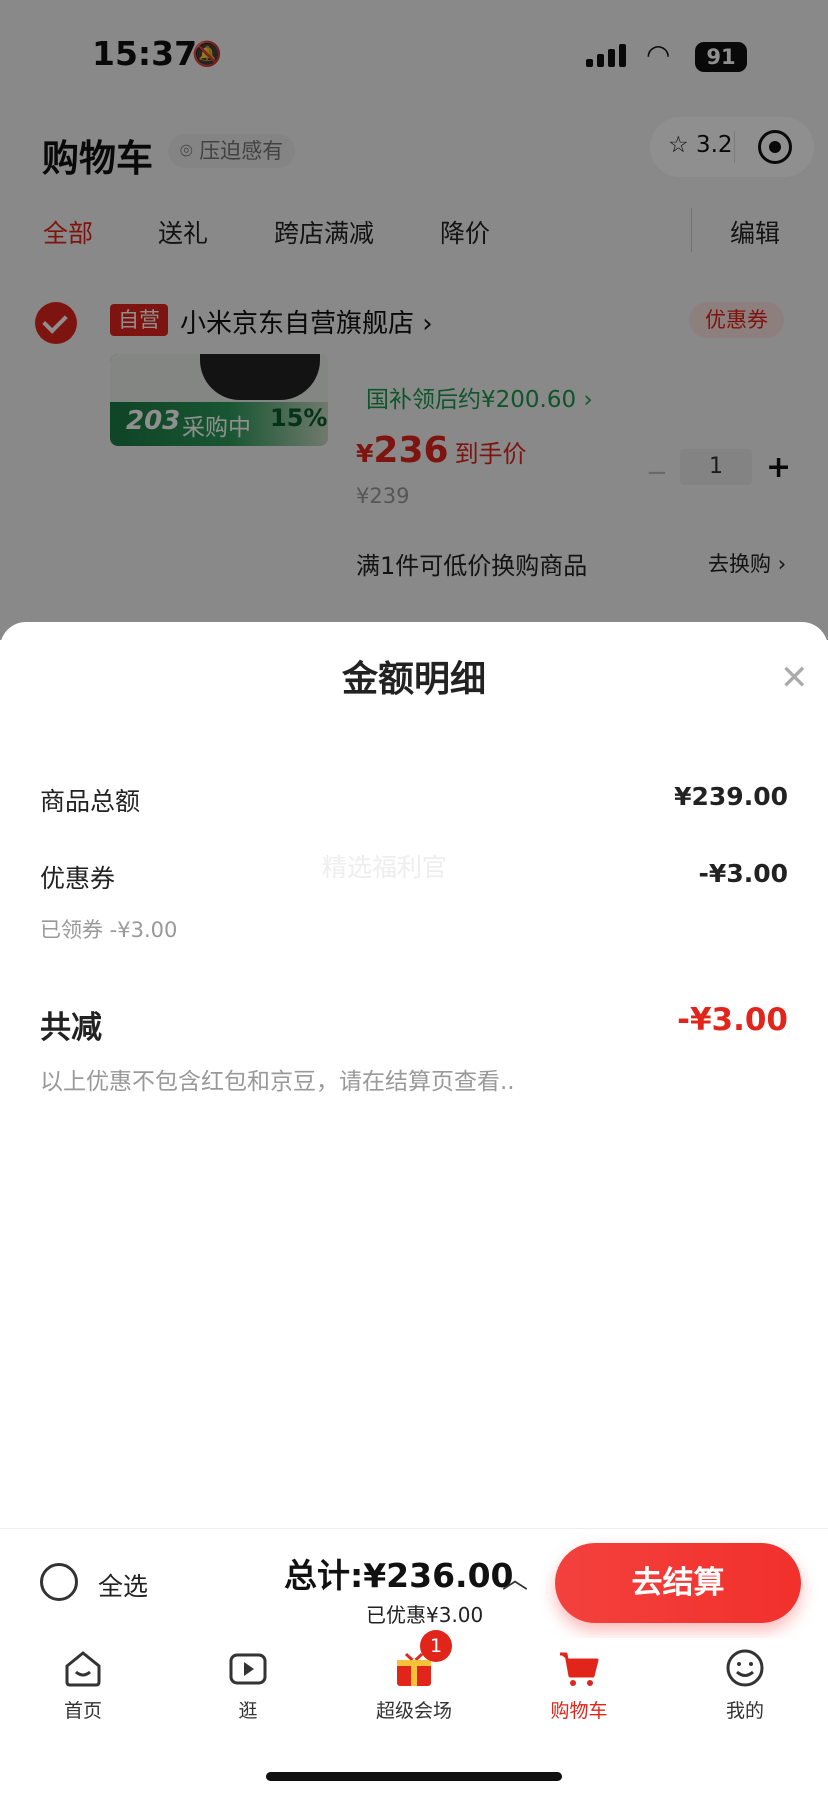 The width and height of the screenshot is (828, 1795). Describe the element at coordinates (413, 679) in the screenshot. I see `sheet-title: 金额明细` at that location.